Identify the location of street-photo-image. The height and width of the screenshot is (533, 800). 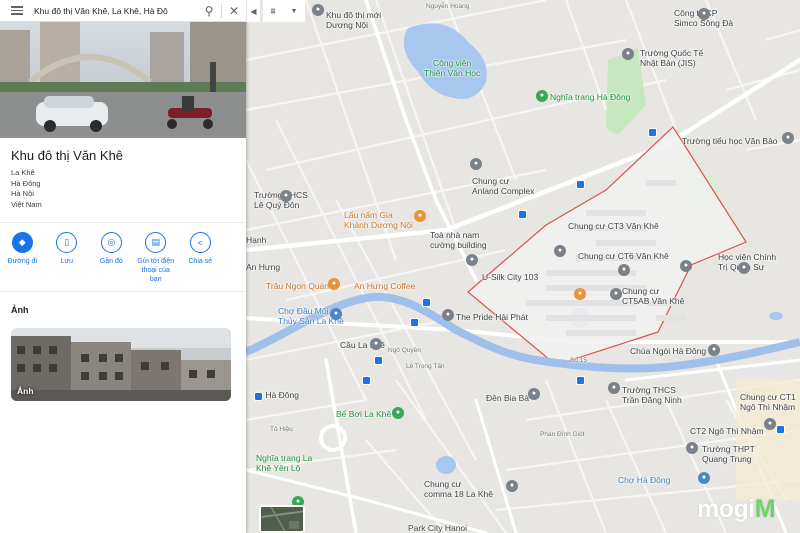
(123, 80).